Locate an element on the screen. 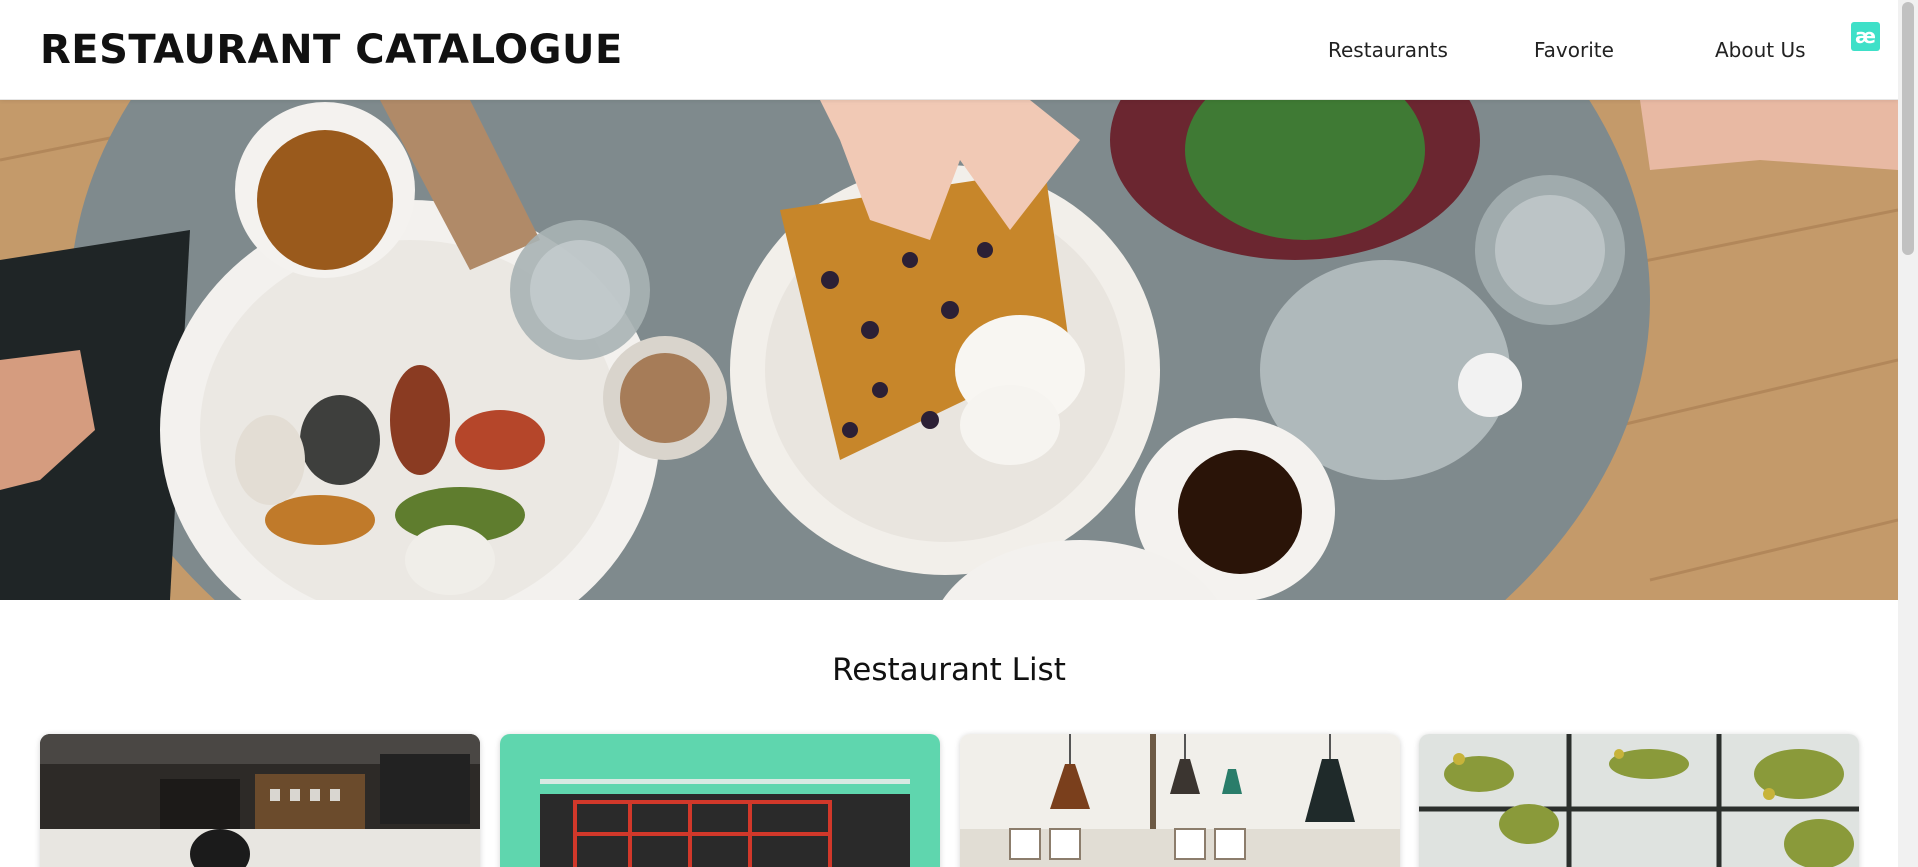 Image resolution: width=1918 pixels, height=867 pixels. mint-storefront-image is located at coordinates (720, 800).